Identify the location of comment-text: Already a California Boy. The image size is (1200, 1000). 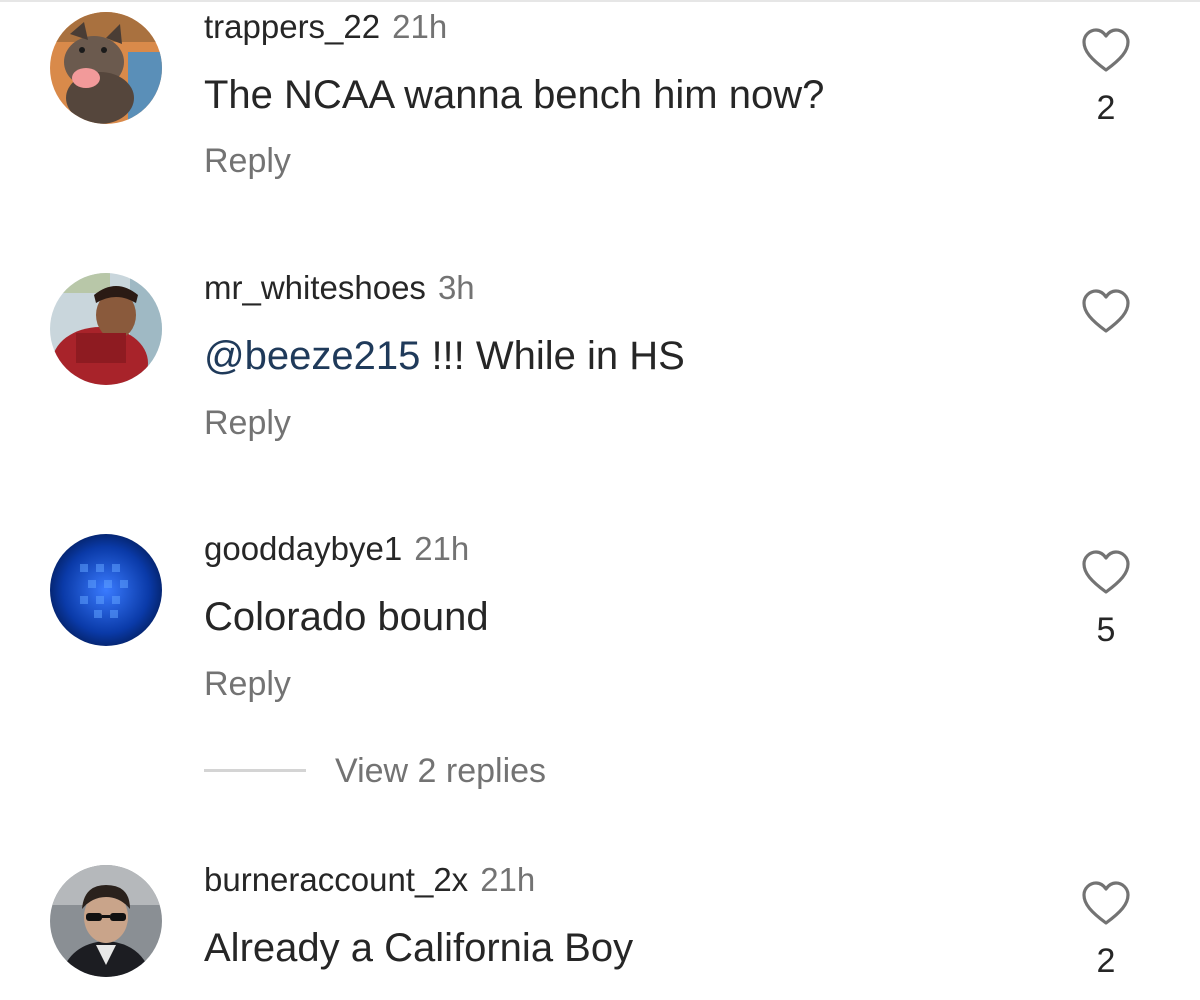
(419, 948).